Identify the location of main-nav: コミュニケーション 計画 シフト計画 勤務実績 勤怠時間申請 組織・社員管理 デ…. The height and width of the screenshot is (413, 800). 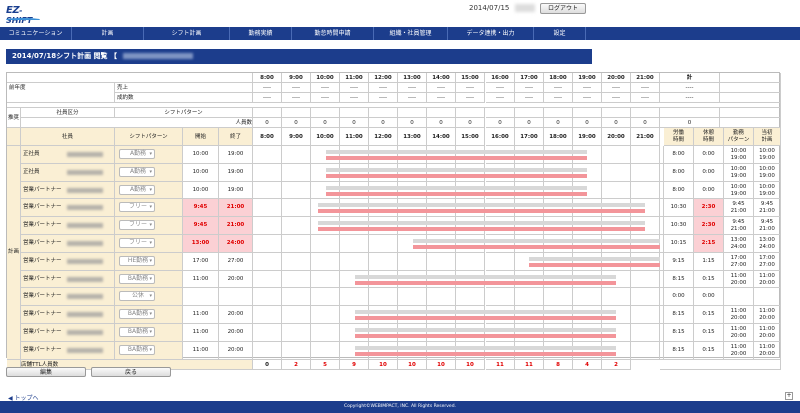
(400, 33).